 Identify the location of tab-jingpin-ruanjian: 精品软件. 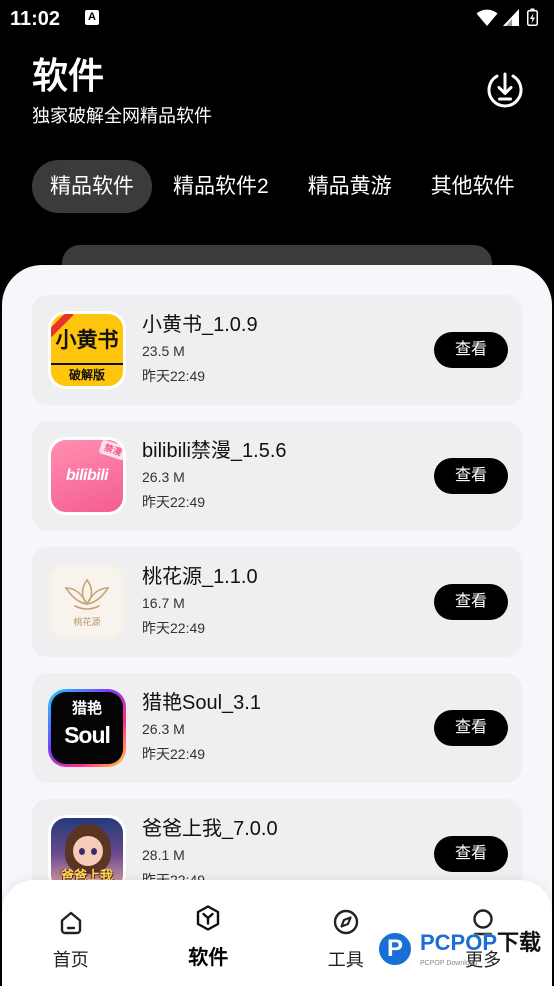
(92, 186).